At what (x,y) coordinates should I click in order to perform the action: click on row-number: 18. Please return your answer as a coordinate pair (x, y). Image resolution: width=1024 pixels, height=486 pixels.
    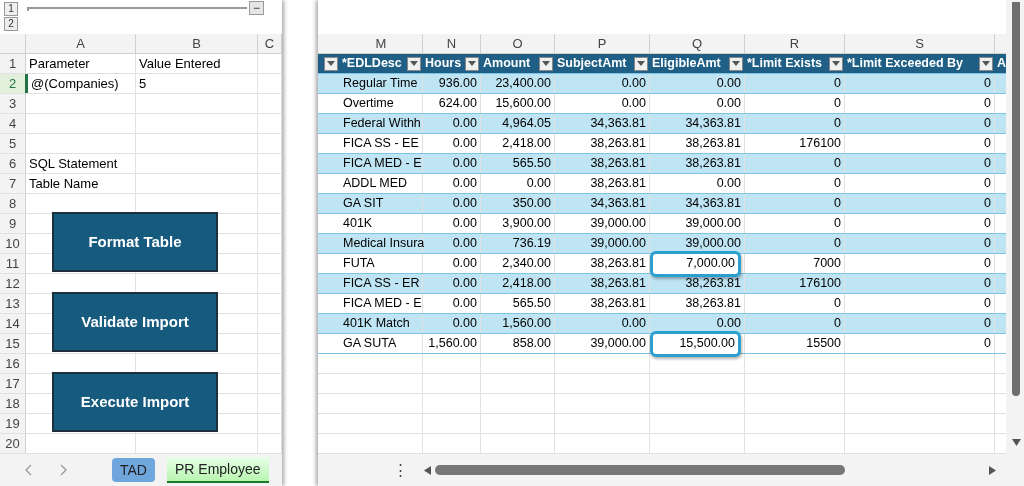
    Looking at the image, I should click on (13, 403).